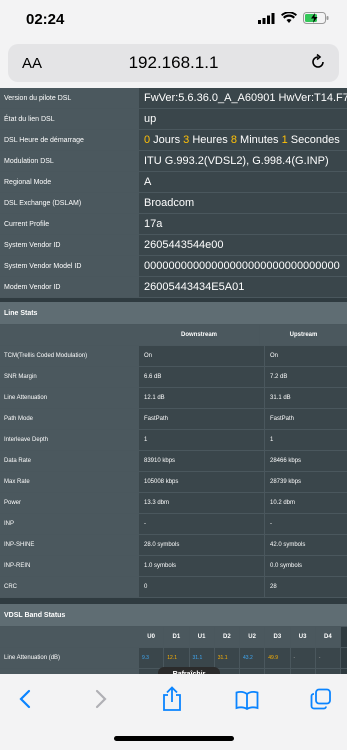 The image size is (347, 750). What do you see at coordinates (306, 461) in the screenshot?
I see `line-stat-upstream: 28466 kbps` at bounding box center [306, 461].